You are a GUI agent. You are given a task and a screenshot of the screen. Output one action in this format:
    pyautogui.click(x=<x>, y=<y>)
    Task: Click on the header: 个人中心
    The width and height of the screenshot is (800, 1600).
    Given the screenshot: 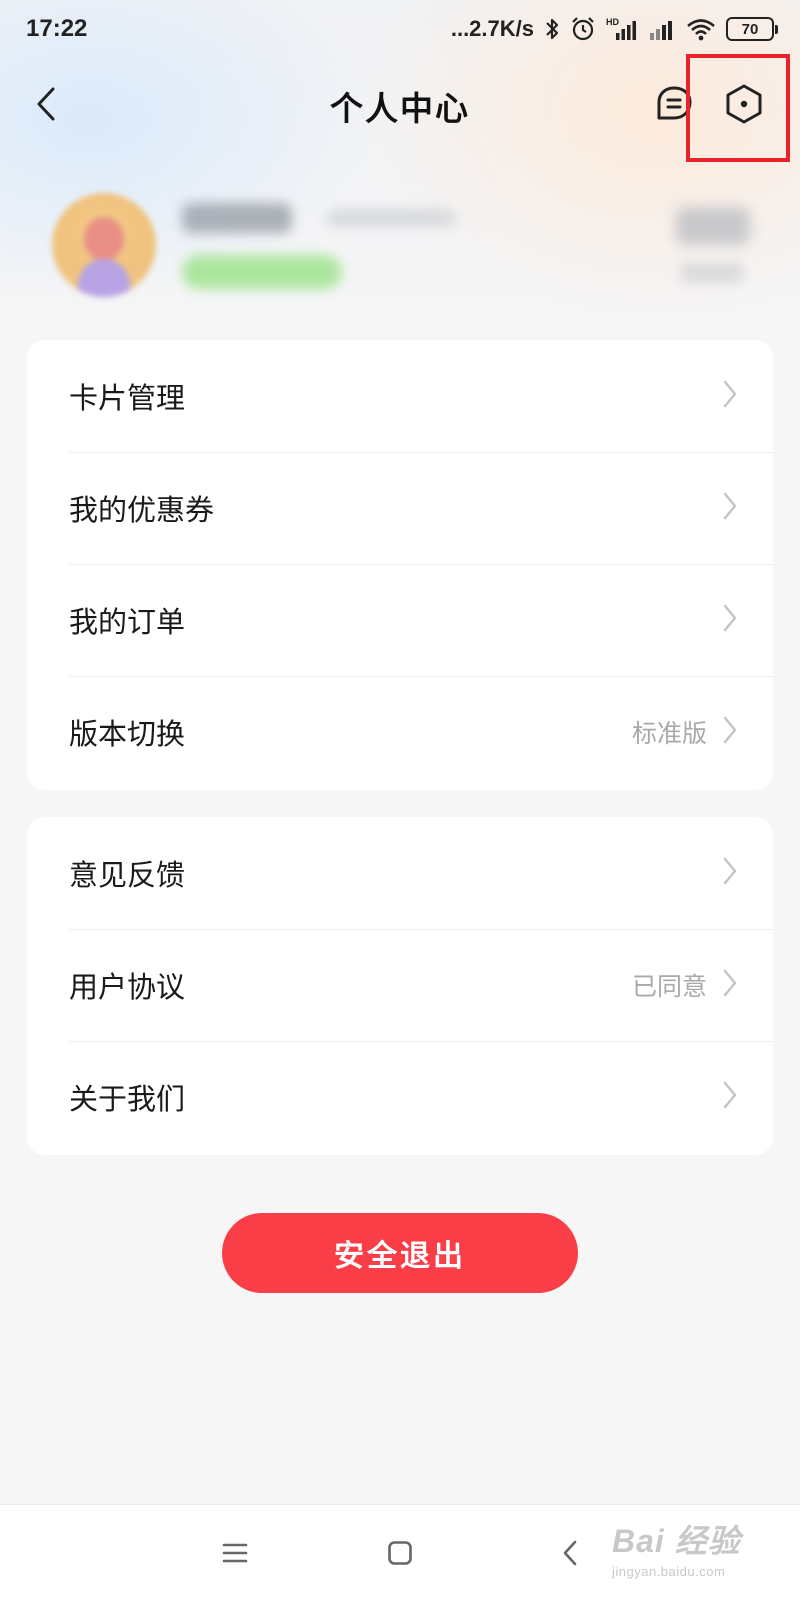 What is the action you would take?
    pyautogui.click(x=400, y=104)
    